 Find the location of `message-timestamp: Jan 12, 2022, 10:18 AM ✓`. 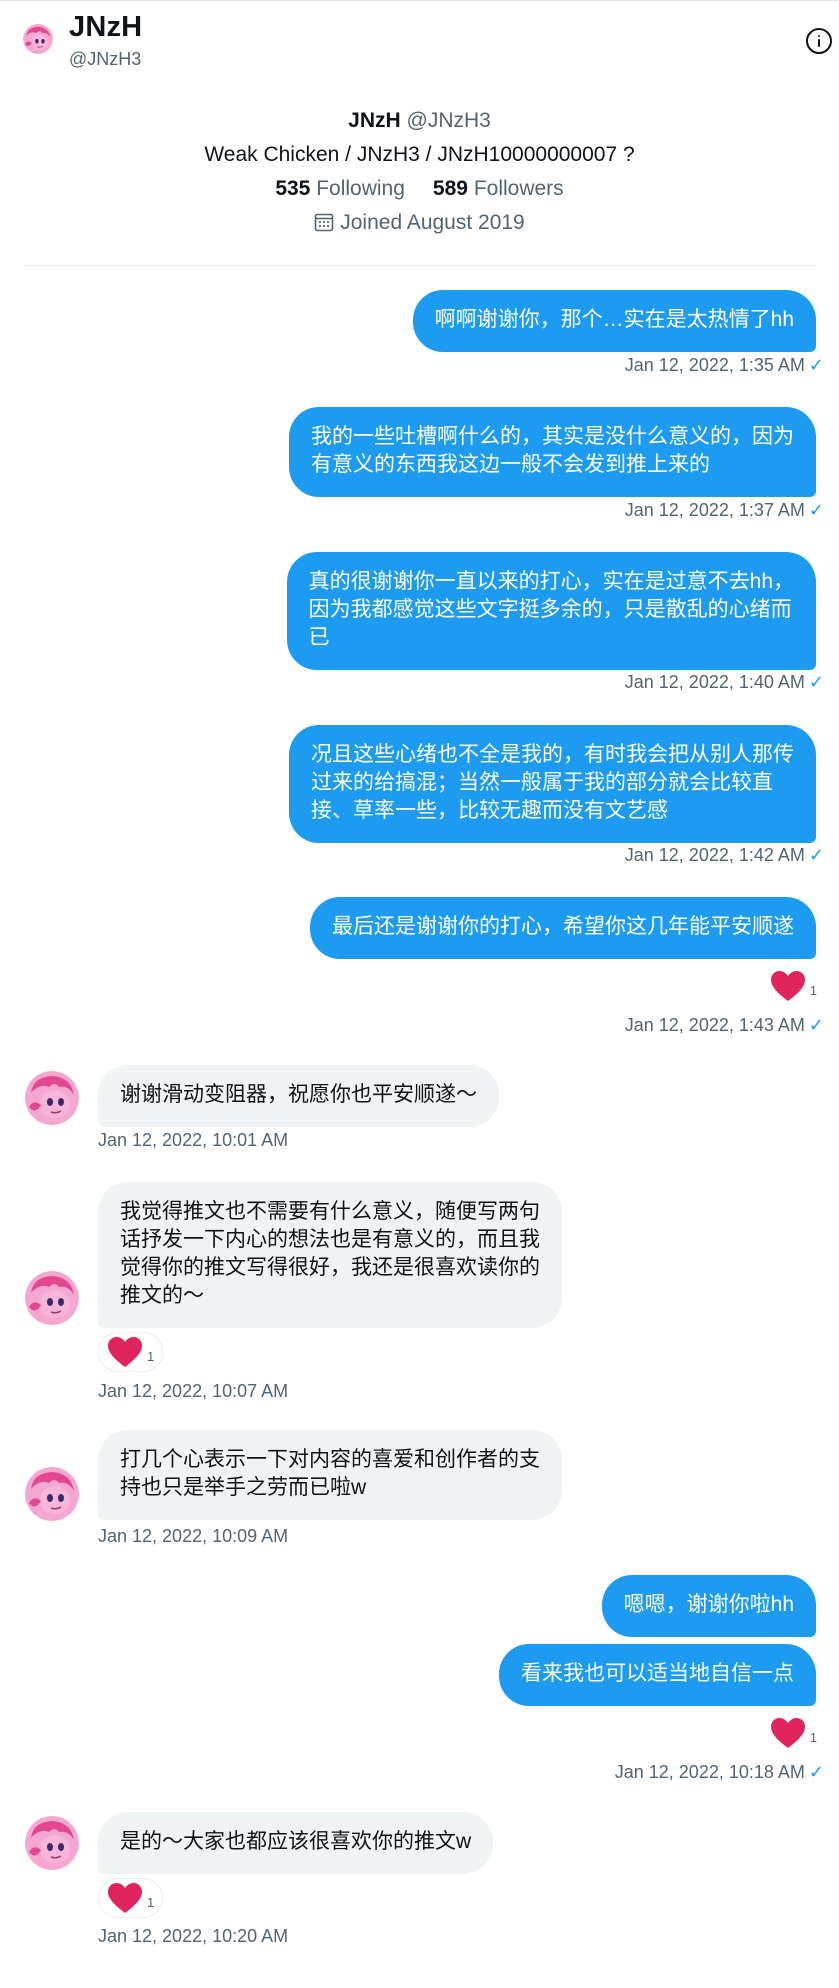

message-timestamp: Jan 12, 2022, 10:18 AM ✓ is located at coordinates (719, 1772).